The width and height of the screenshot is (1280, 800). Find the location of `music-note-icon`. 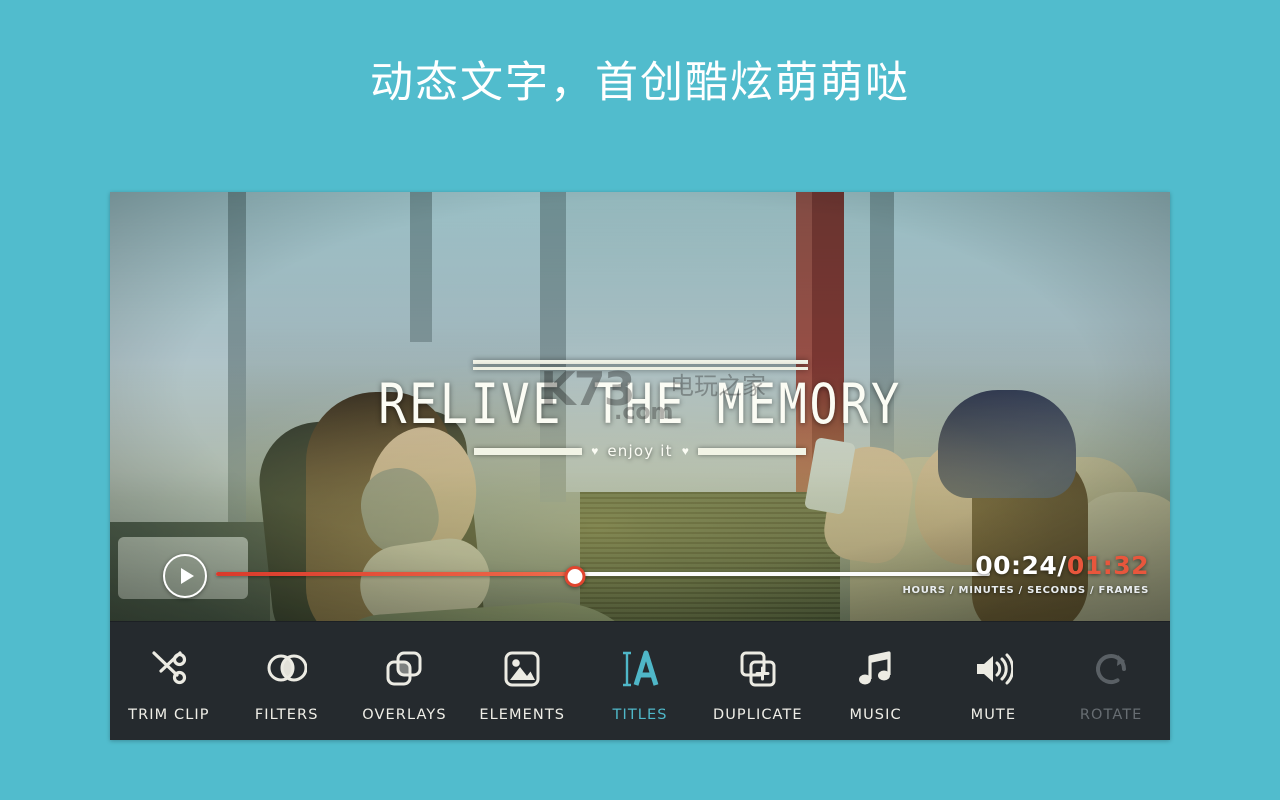

music-note-icon is located at coordinates (876, 669).